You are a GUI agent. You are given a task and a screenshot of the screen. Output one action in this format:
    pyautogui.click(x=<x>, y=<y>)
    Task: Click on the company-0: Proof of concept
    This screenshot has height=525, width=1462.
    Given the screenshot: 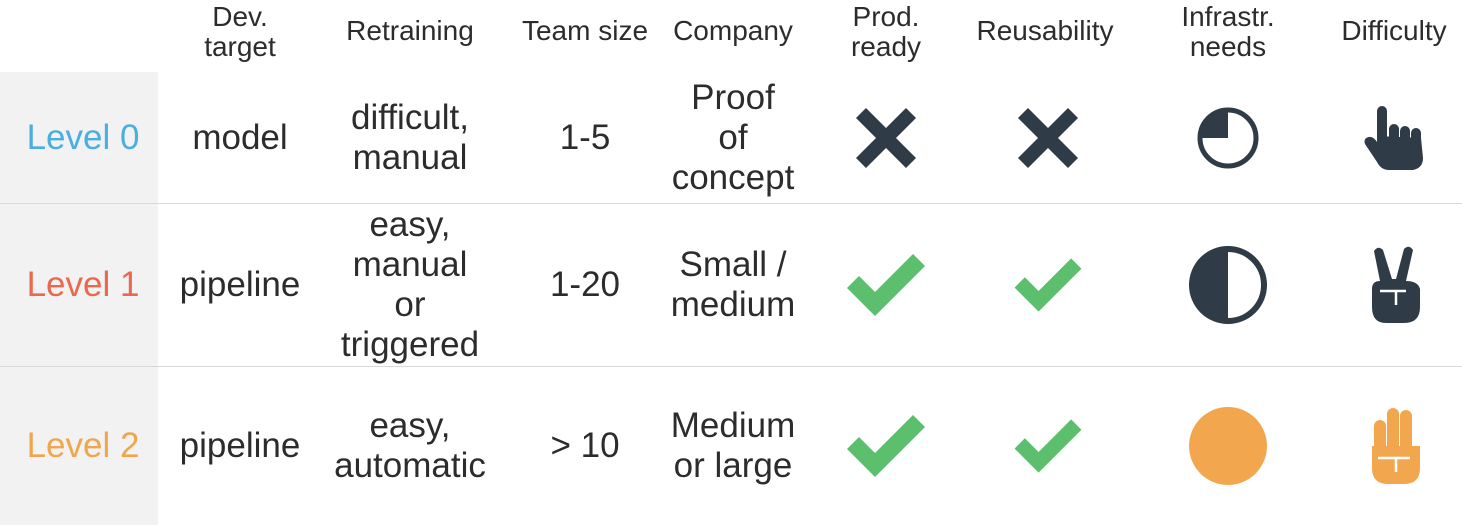 What is the action you would take?
    pyautogui.click(x=733, y=137)
    